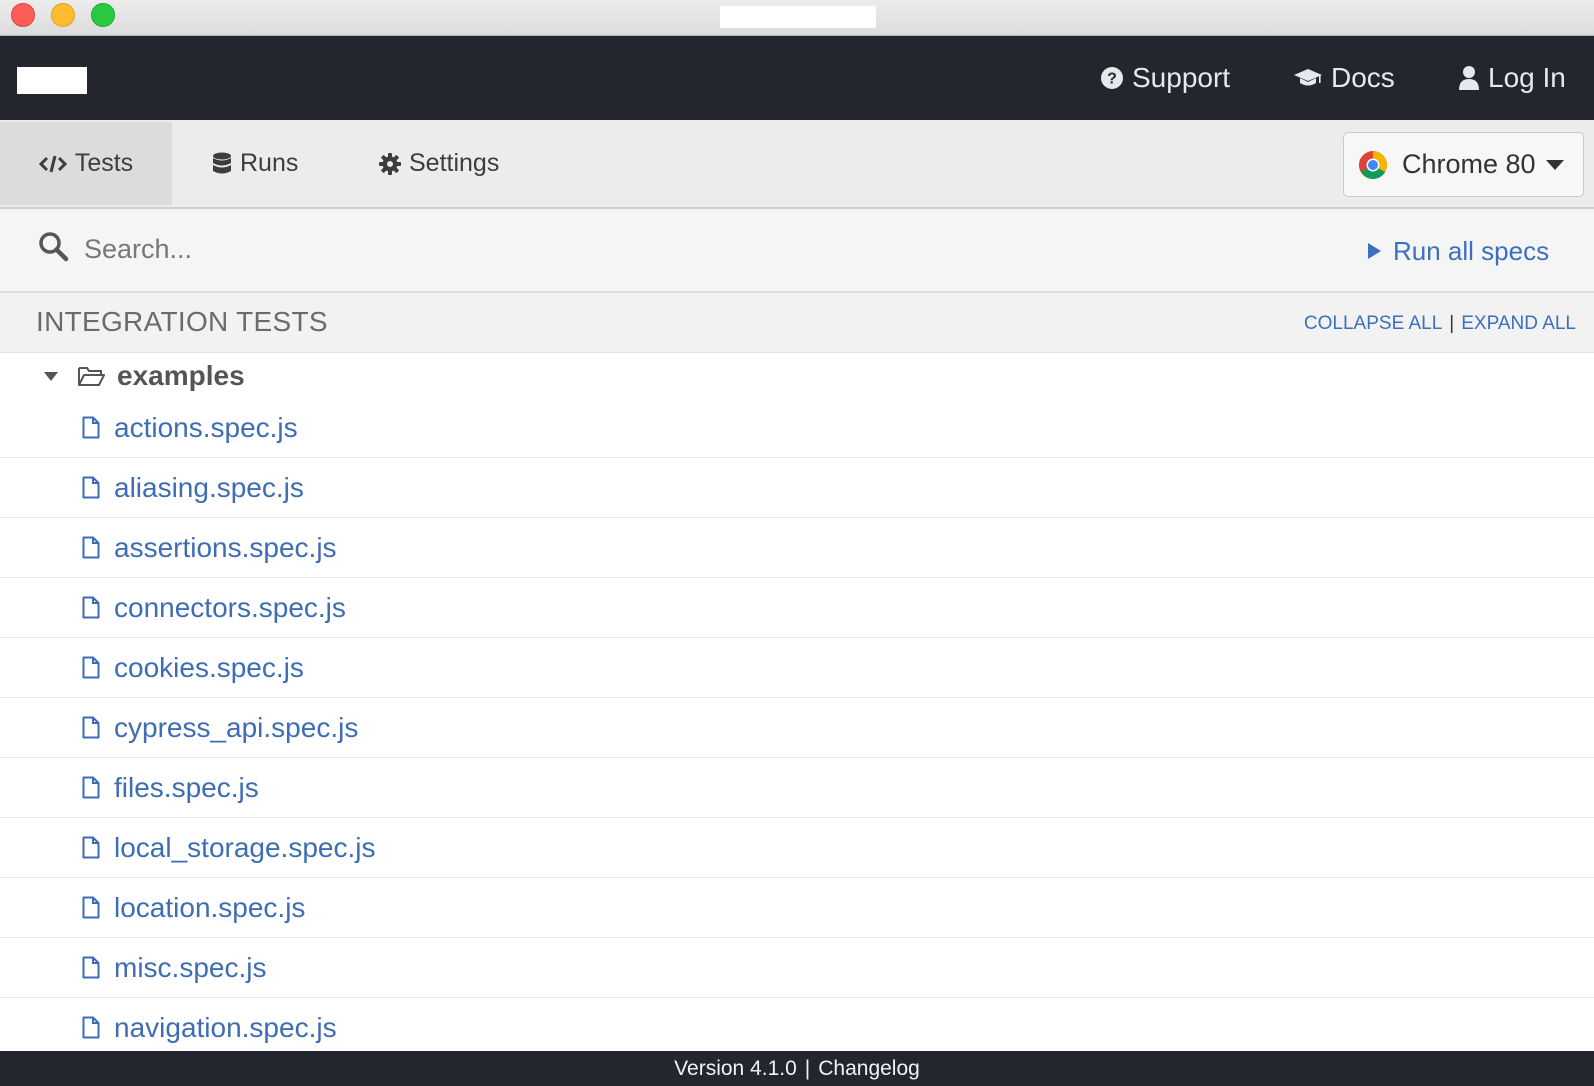  I want to click on search-input, so click(384, 249).